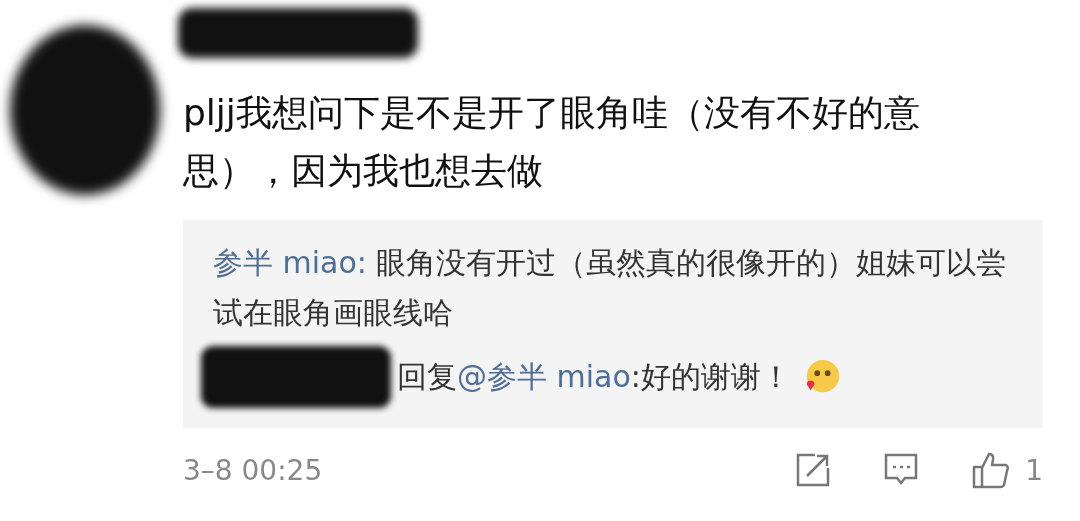 Image resolution: width=1080 pixels, height=521 pixels. I want to click on reply-text: 回复@参半 miao:好的谢谢！, so click(594, 377).